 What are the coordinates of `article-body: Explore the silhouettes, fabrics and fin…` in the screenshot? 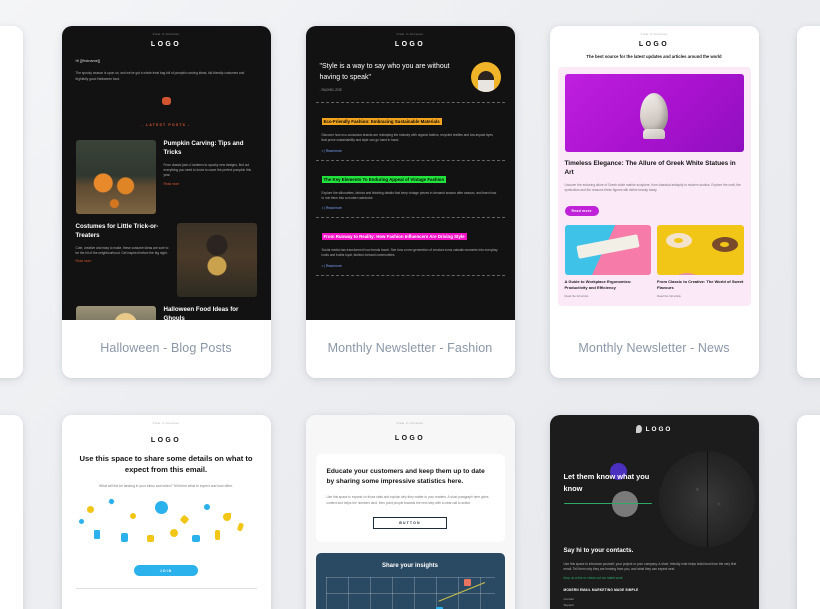 It's located at (409, 195).